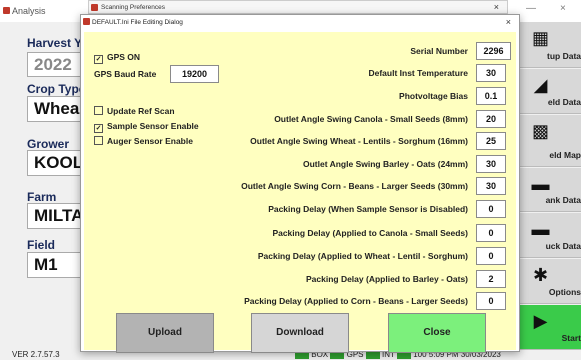 The height and width of the screenshot is (360, 581). What do you see at coordinates (57, 64) in the screenshot?
I see `harvest-year-field: 2022` at bounding box center [57, 64].